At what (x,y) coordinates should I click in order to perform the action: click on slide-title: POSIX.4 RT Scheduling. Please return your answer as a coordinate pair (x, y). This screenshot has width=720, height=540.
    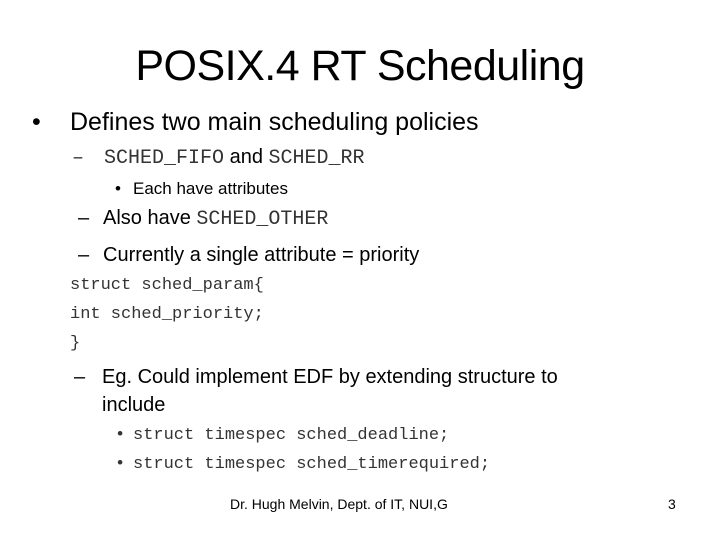
    Looking at the image, I should click on (360, 66).